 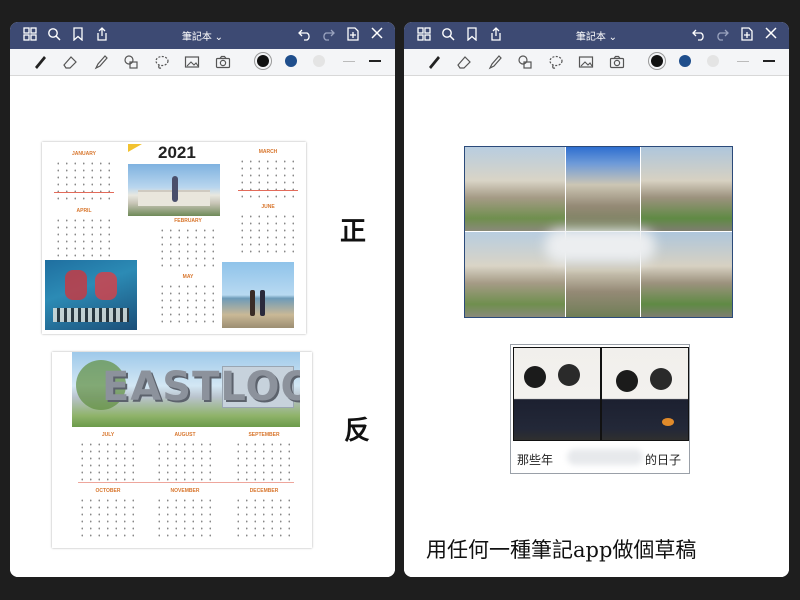 I want to click on polaroid-photo: 那些年 的日子, so click(x=600, y=409).